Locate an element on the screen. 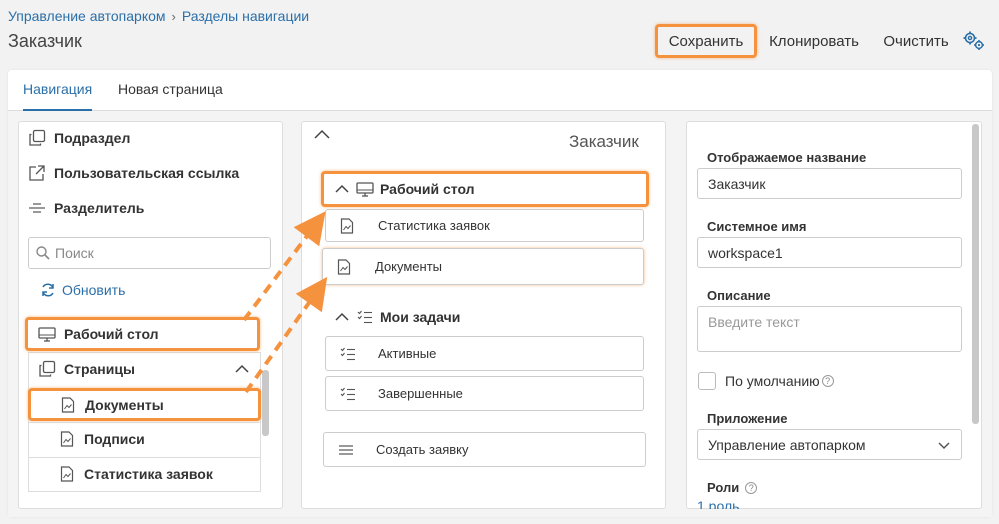  nav-item-create-request: Создать заявку is located at coordinates (484, 449).